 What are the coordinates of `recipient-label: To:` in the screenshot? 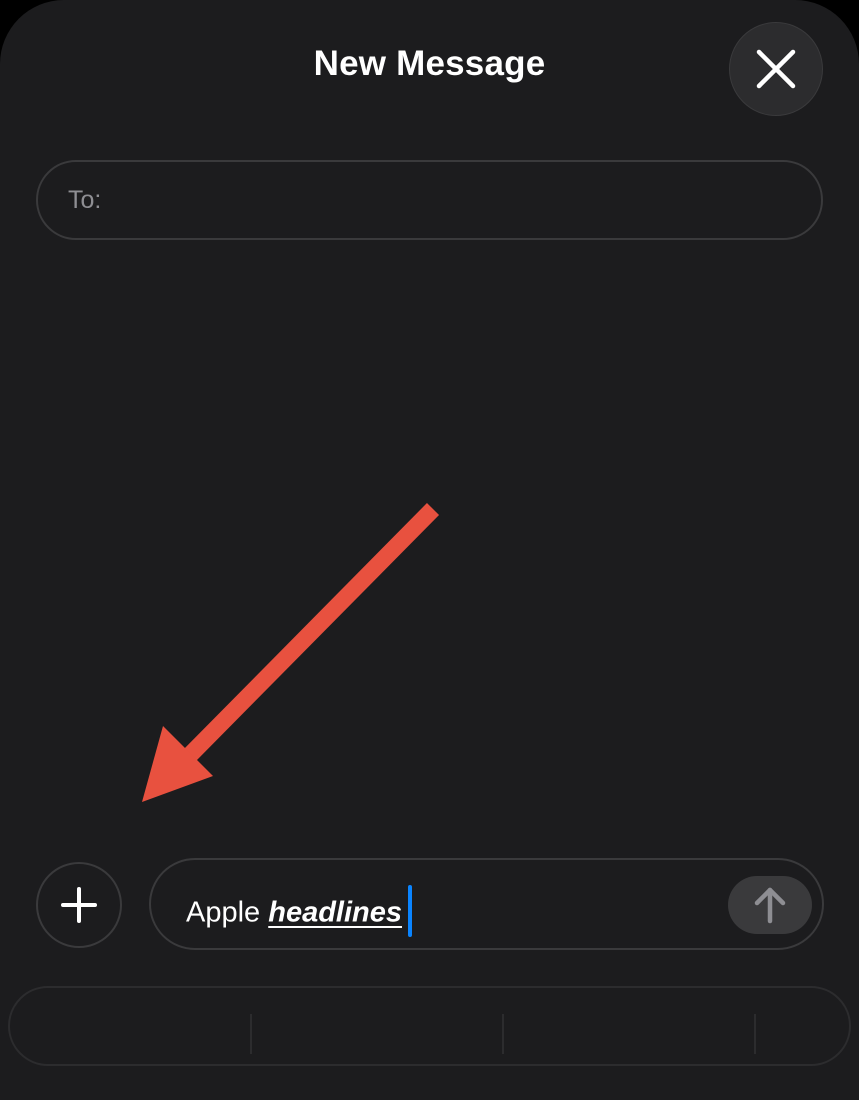 It's located at (85, 199).